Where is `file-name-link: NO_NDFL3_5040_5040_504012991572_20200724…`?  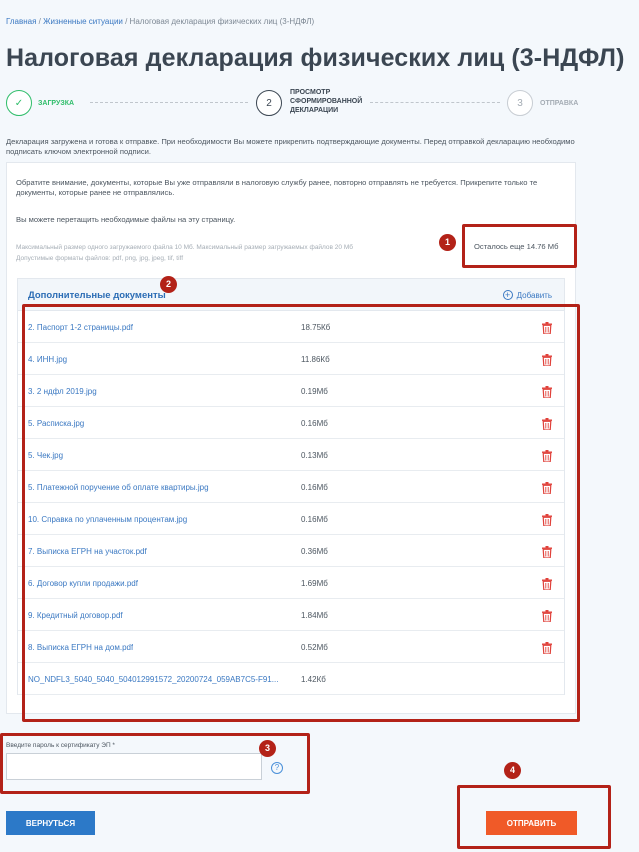
file-name-link: NO_NDFL3_5040_5040_504012991572_20200724… is located at coordinates (153, 679).